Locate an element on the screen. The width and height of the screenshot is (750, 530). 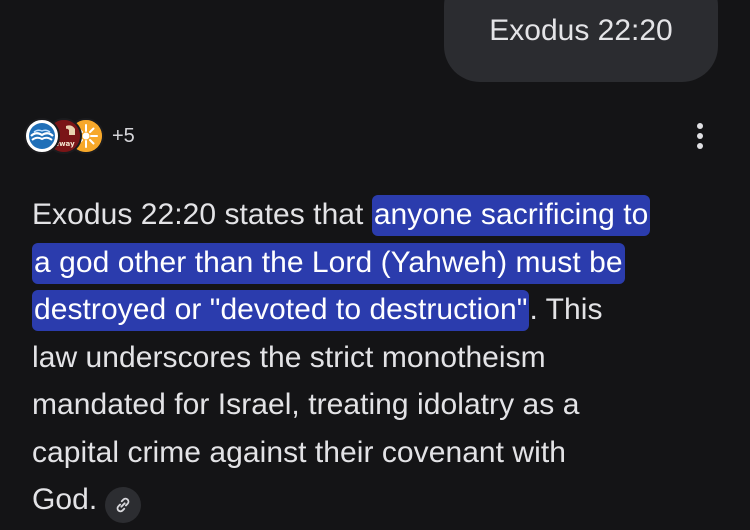
sources-row: le teway +5 is located at coordinates (79, 136).